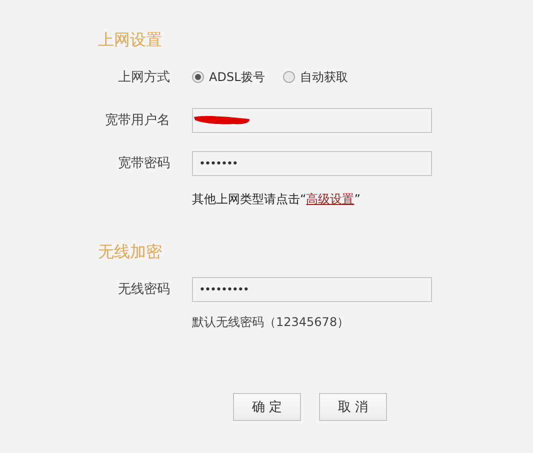  What do you see at coordinates (312, 163) in the screenshot?
I see `input-field: •••••••` at bounding box center [312, 163].